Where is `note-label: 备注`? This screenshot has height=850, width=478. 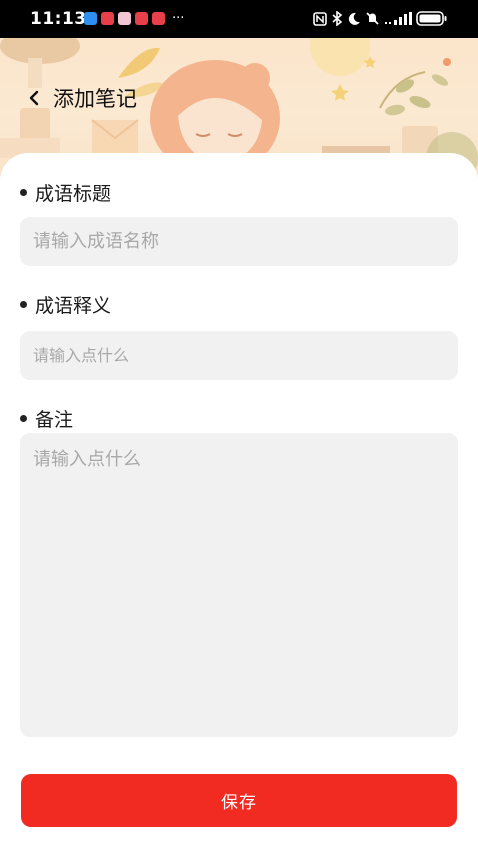
note-label: 备注 is located at coordinates (46, 418).